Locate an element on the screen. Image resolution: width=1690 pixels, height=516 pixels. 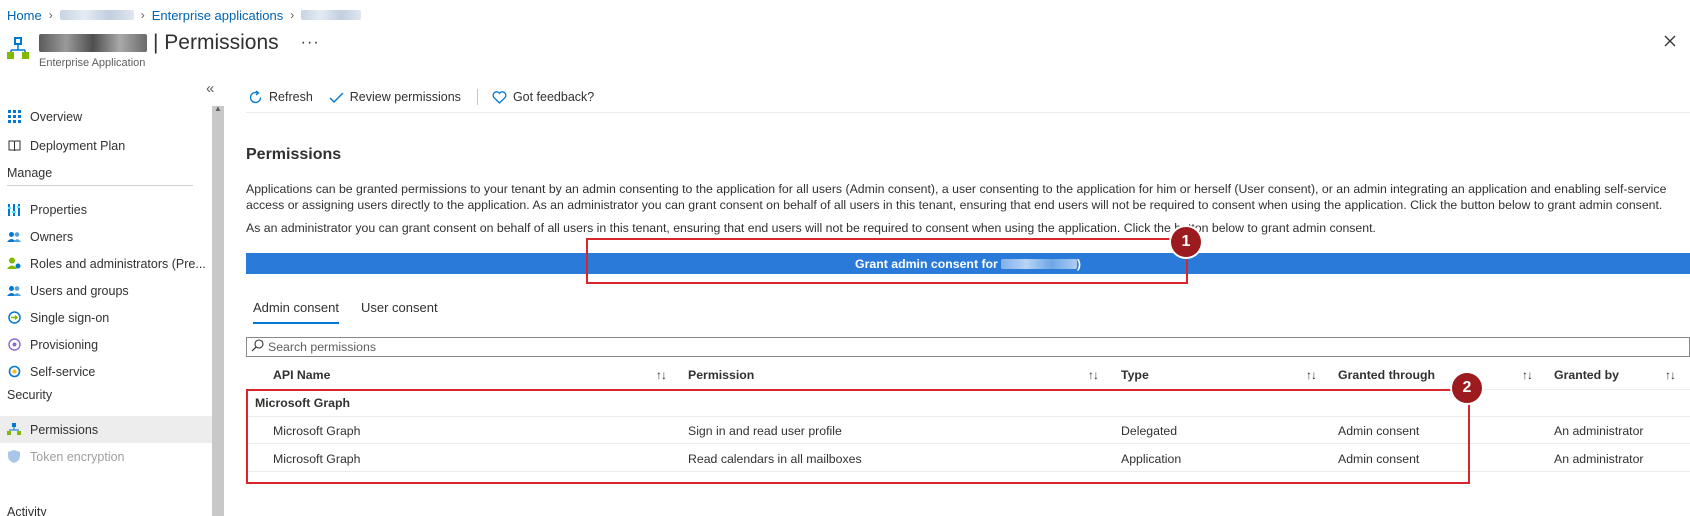
sidebar-item-owners: Owners is located at coordinates (106, 236).